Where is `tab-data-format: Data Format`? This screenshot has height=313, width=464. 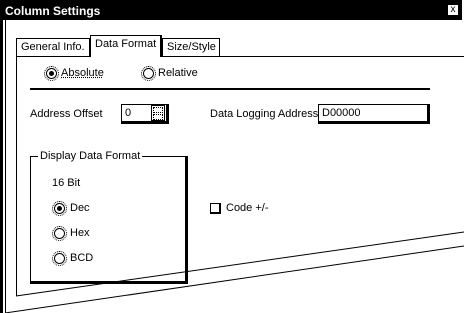
tab-data-format: Data Format is located at coordinates (126, 46).